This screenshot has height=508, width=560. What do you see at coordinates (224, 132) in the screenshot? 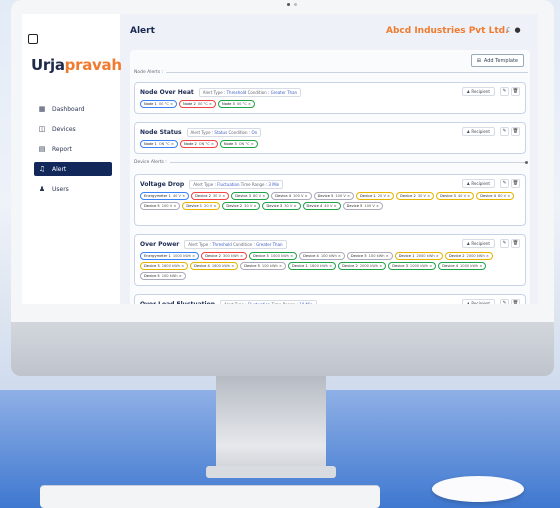
I see `alert-meta: Alert Type : Status Condition : On` at bounding box center [224, 132].